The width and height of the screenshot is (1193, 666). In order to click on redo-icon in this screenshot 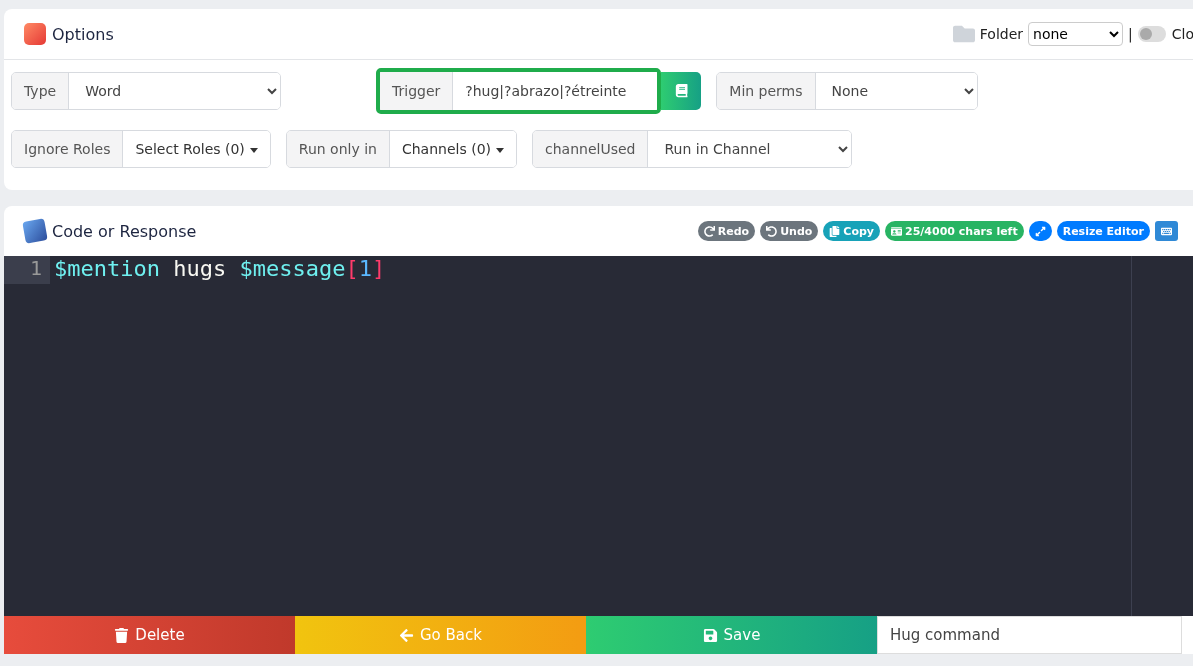, I will do `click(709, 231)`.